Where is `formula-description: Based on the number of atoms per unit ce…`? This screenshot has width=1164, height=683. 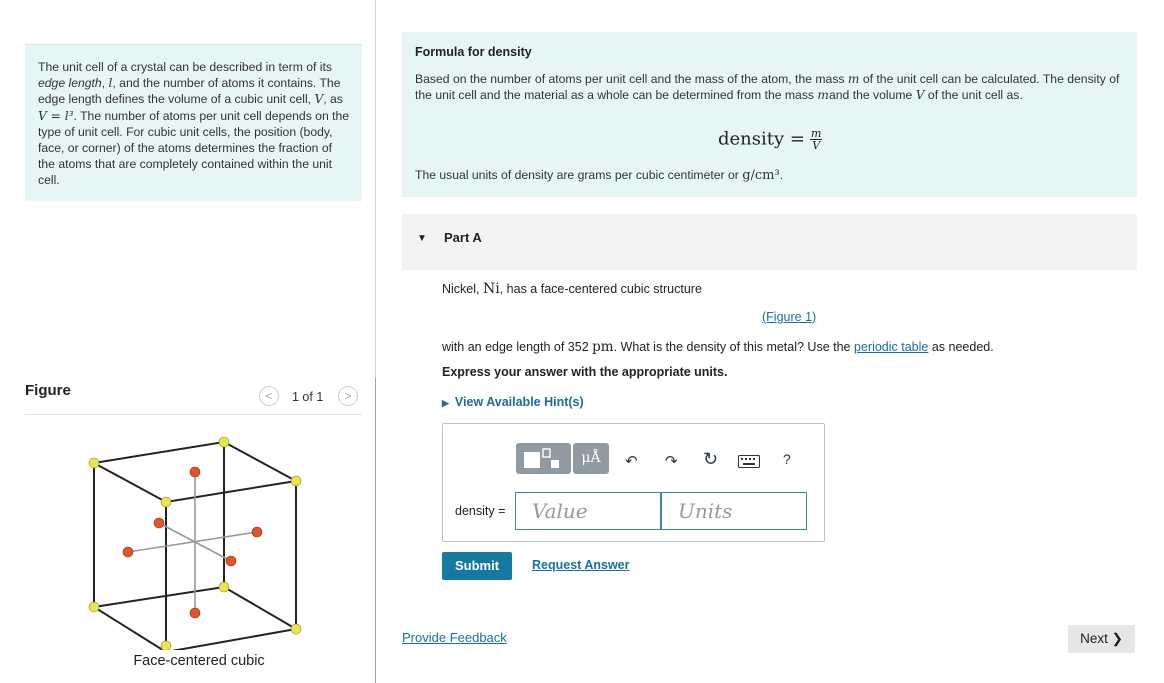
formula-description: Based on the number of atoms per unit ce… is located at coordinates (769, 87).